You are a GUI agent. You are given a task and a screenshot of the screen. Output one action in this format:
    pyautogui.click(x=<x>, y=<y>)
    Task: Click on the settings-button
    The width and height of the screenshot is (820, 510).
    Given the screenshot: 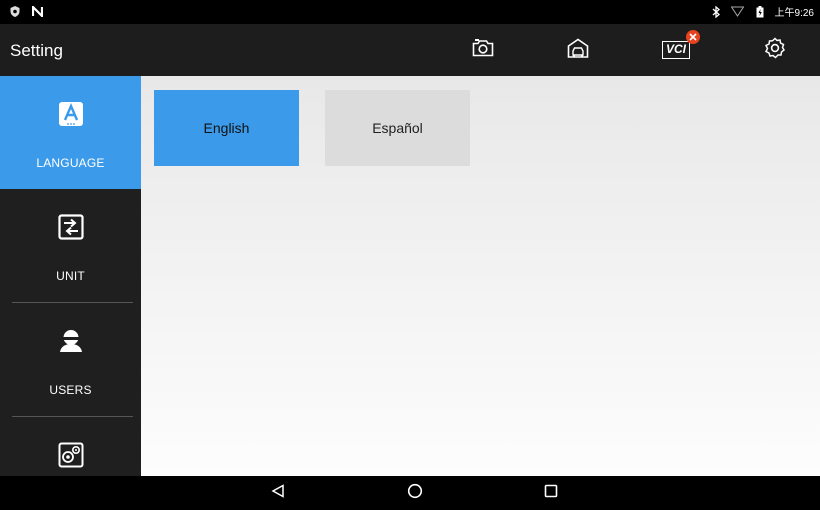 What is the action you would take?
    pyautogui.click(x=775, y=50)
    